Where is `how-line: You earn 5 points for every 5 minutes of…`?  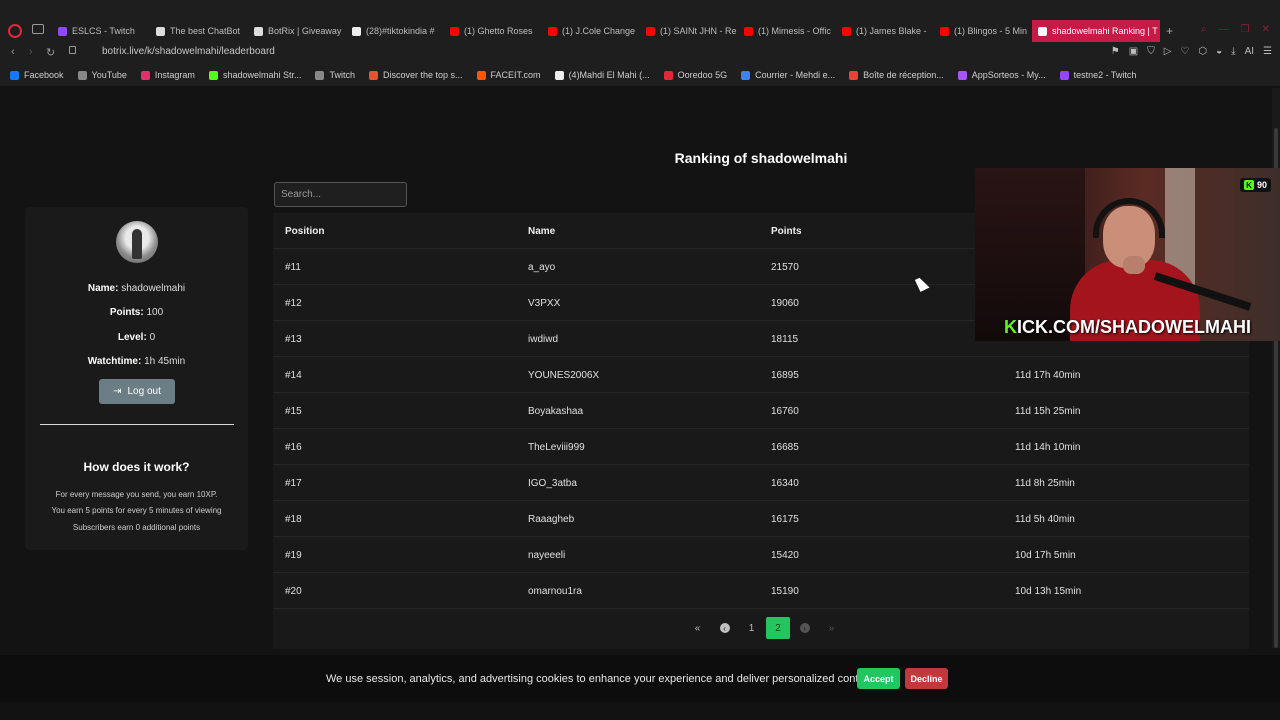 how-line: You earn 5 points for every 5 minutes of… is located at coordinates (136, 510).